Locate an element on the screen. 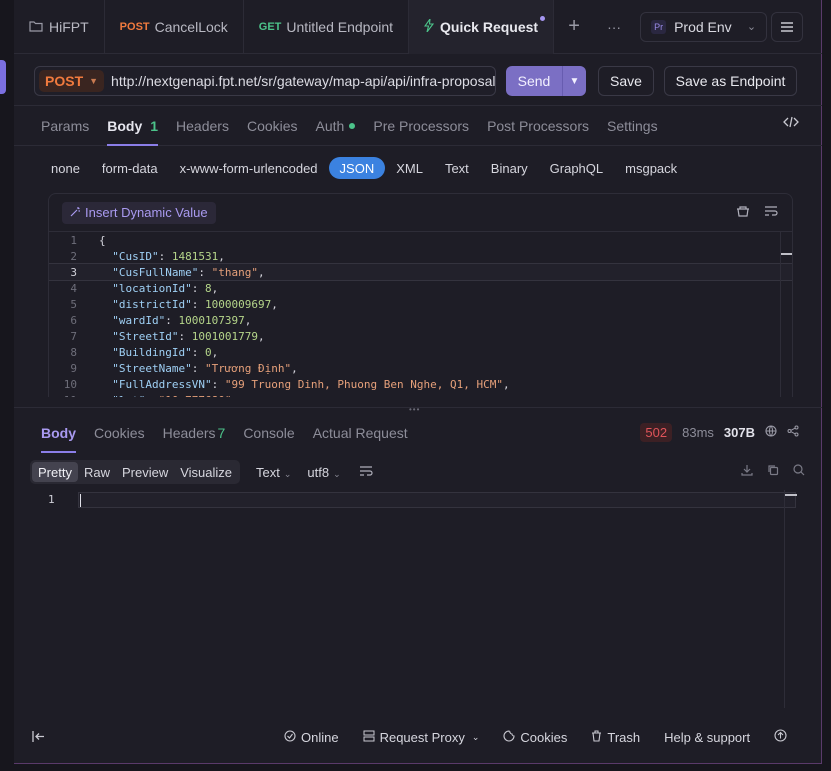 The height and width of the screenshot is (771, 831). code-snippet-button is located at coordinates (791, 123).